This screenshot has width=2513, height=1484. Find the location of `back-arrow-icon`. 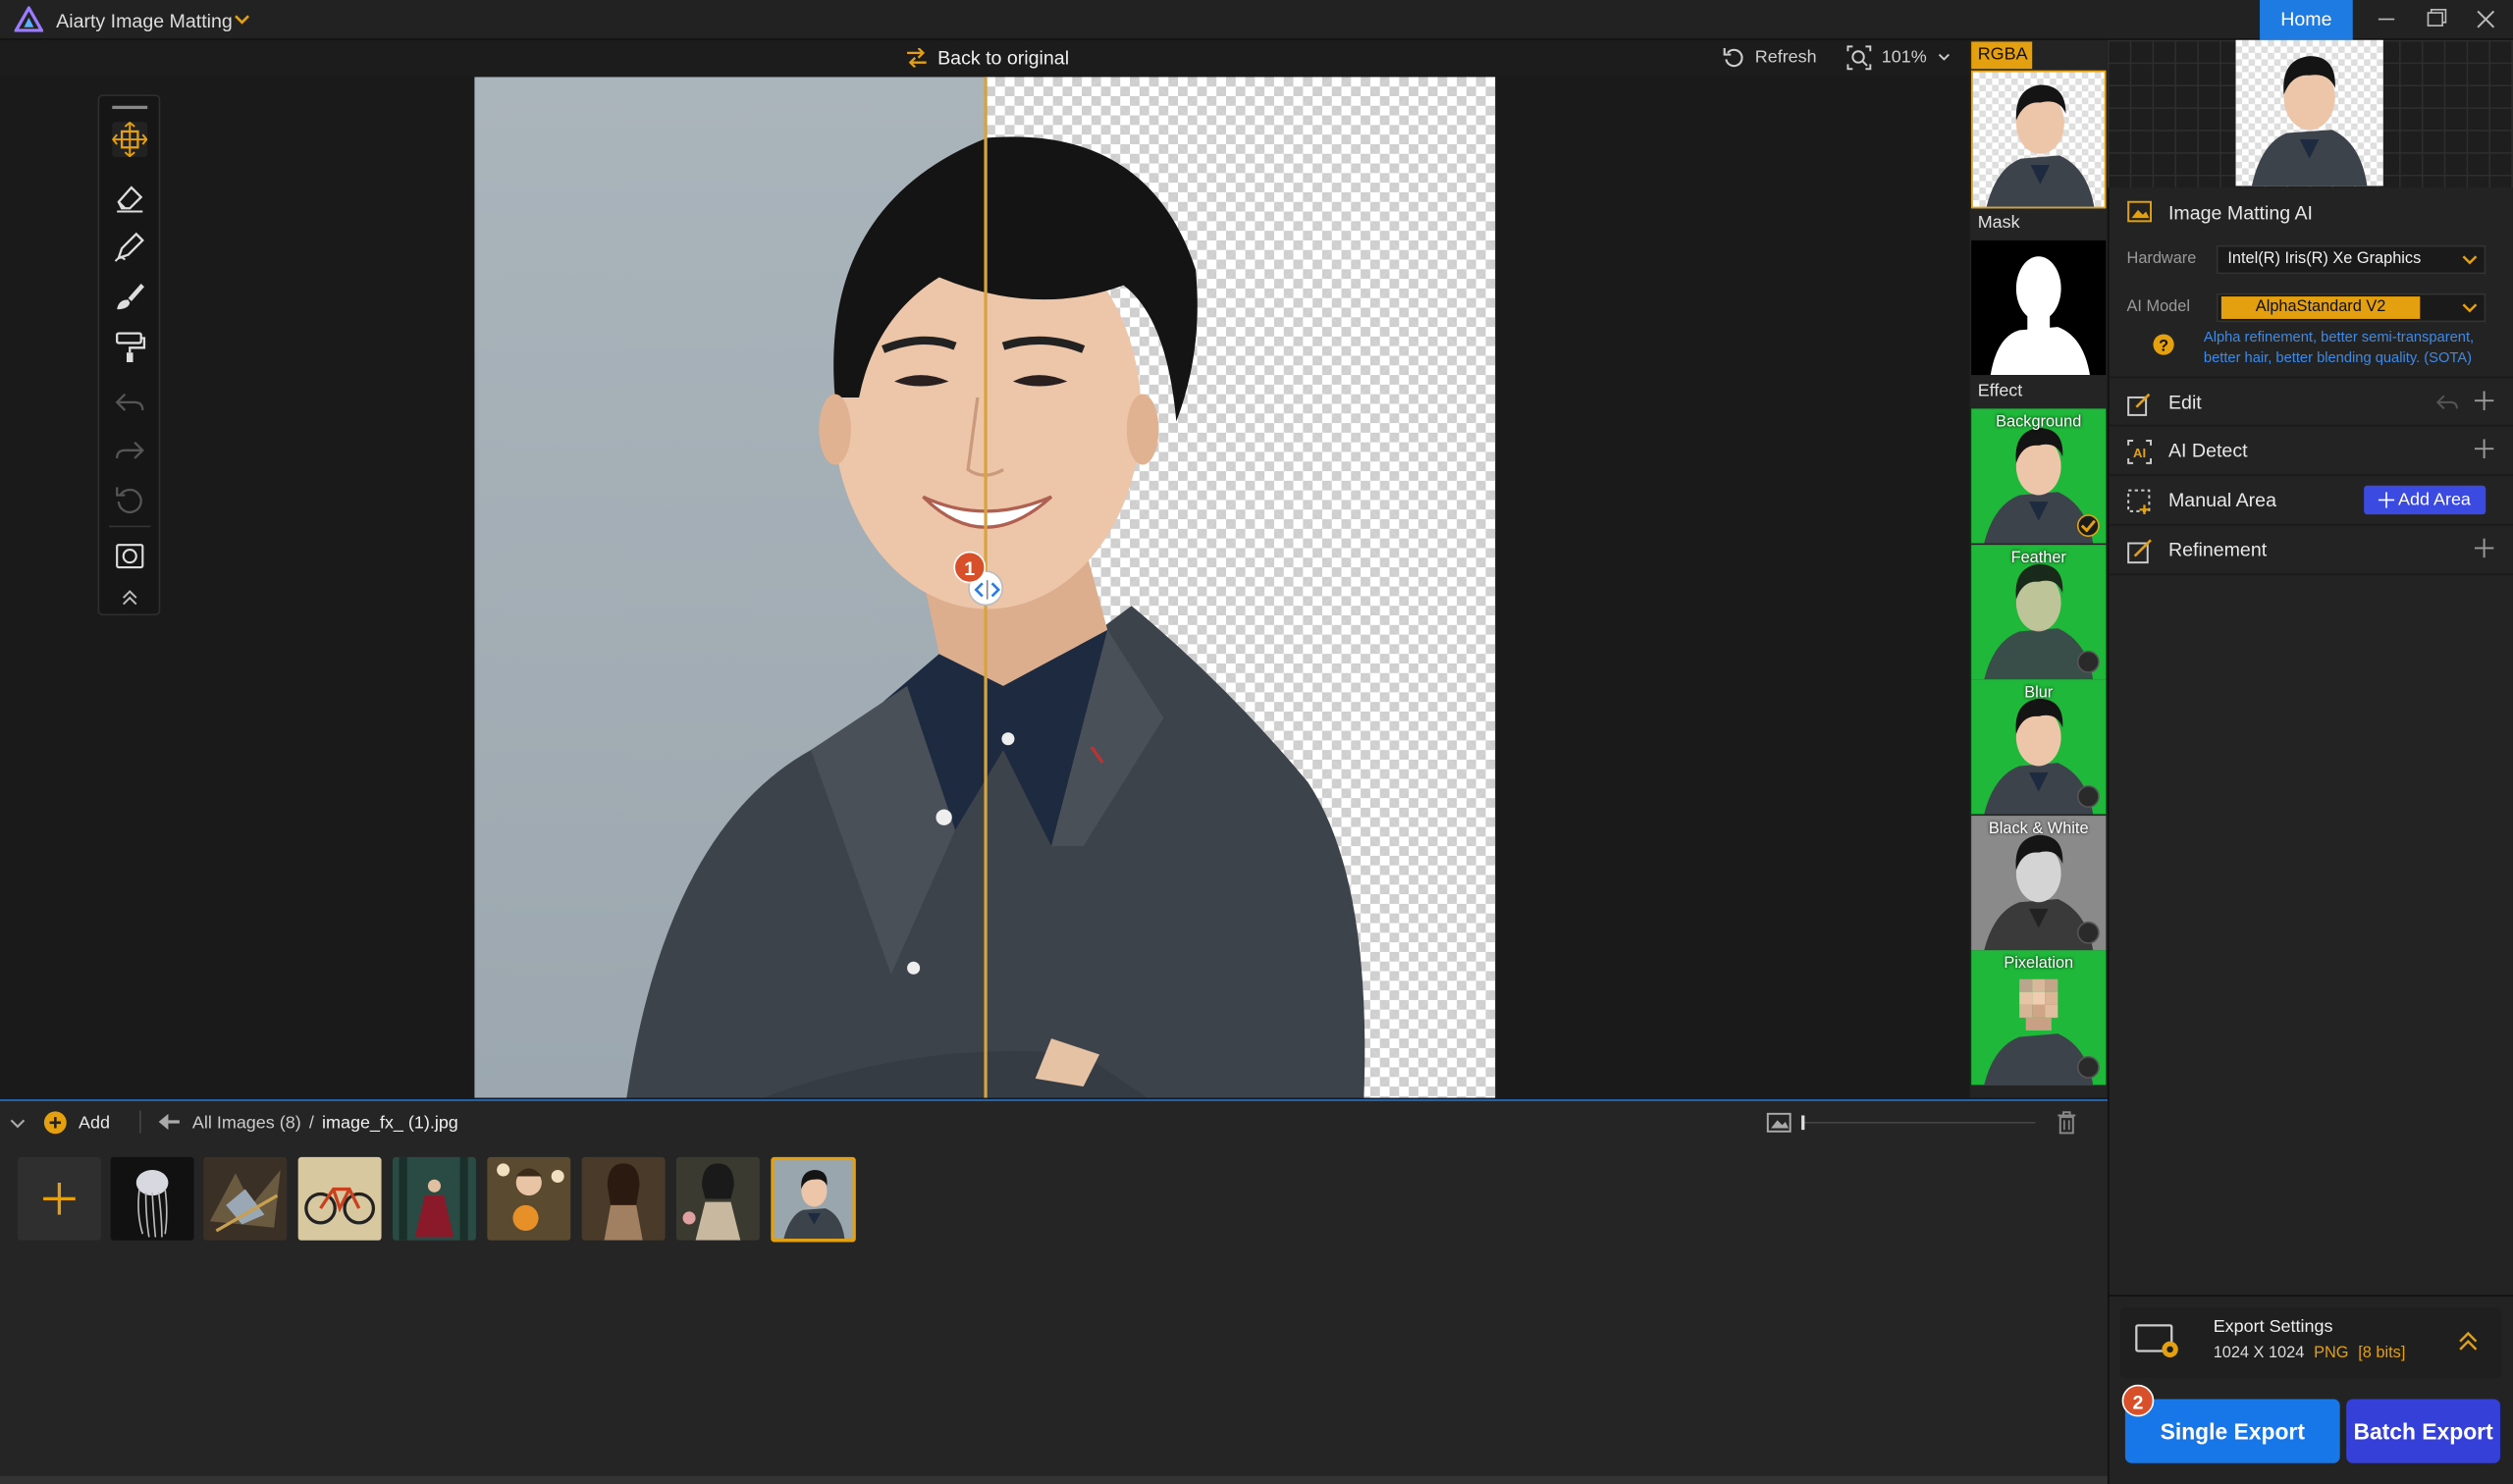

back-arrow-icon is located at coordinates (170, 1122).